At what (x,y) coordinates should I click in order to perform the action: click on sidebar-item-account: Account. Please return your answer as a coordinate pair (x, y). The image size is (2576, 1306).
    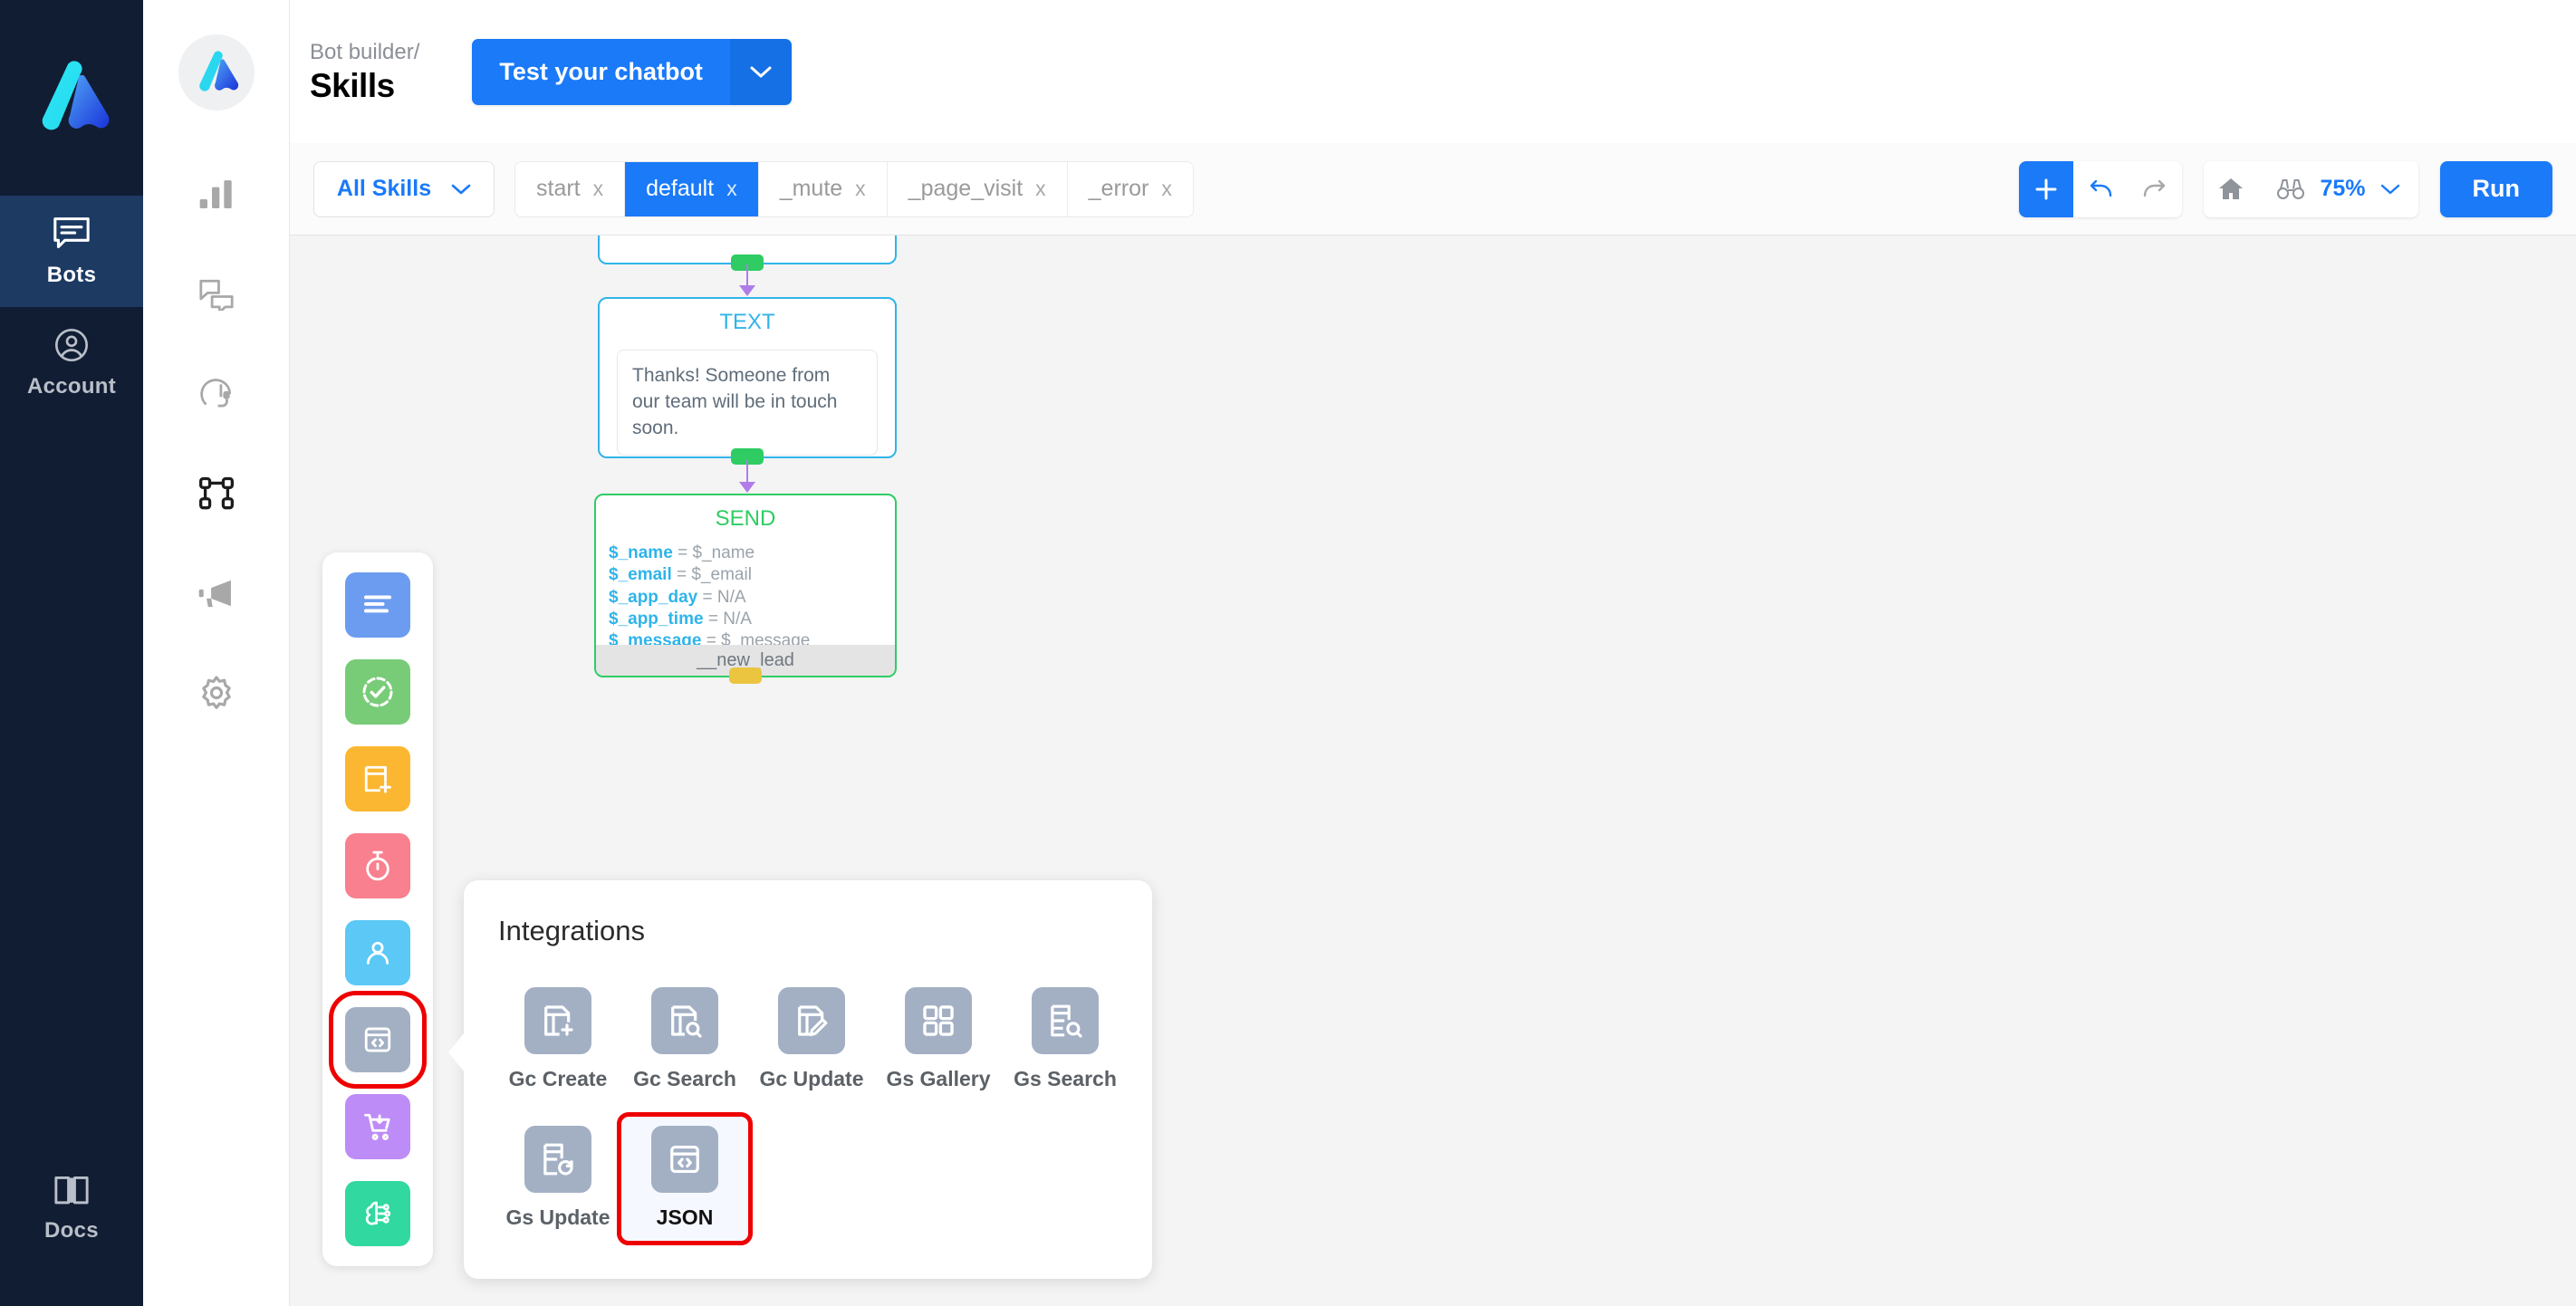
    Looking at the image, I should click on (71, 363).